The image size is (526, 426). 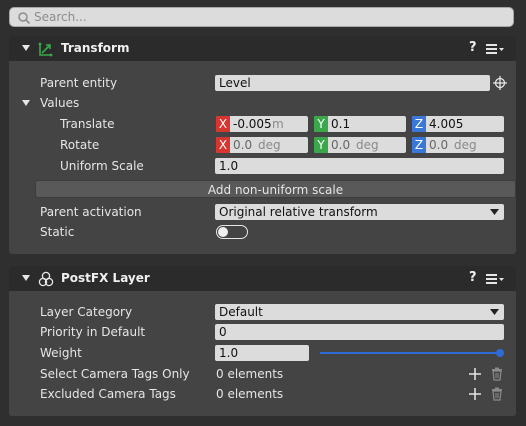 What do you see at coordinates (60, 103) in the screenshot?
I see `values-label: Values` at bounding box center [60, 103].